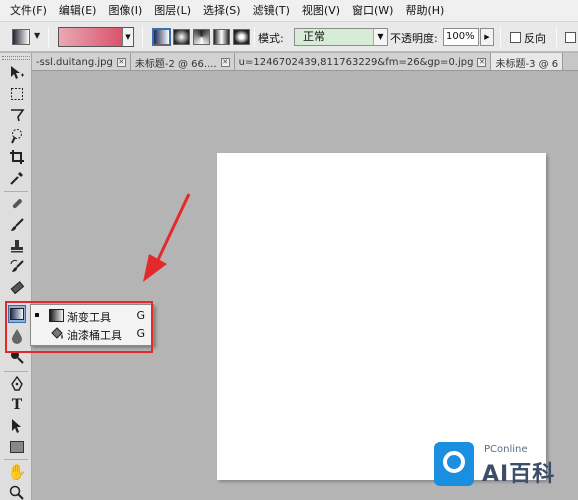 The width and height of the screenshot is (578, 500). I want to click on document-tab-active: 未标题-3 @ 6, so click(527, 61).